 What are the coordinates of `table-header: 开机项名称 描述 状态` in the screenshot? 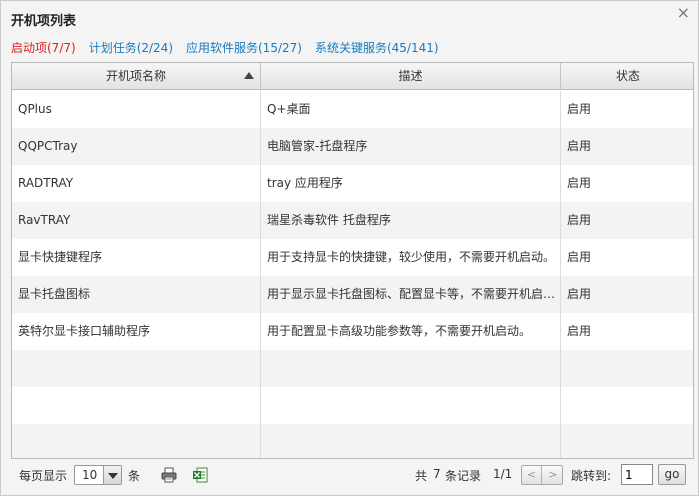 It's located at (352, 76).